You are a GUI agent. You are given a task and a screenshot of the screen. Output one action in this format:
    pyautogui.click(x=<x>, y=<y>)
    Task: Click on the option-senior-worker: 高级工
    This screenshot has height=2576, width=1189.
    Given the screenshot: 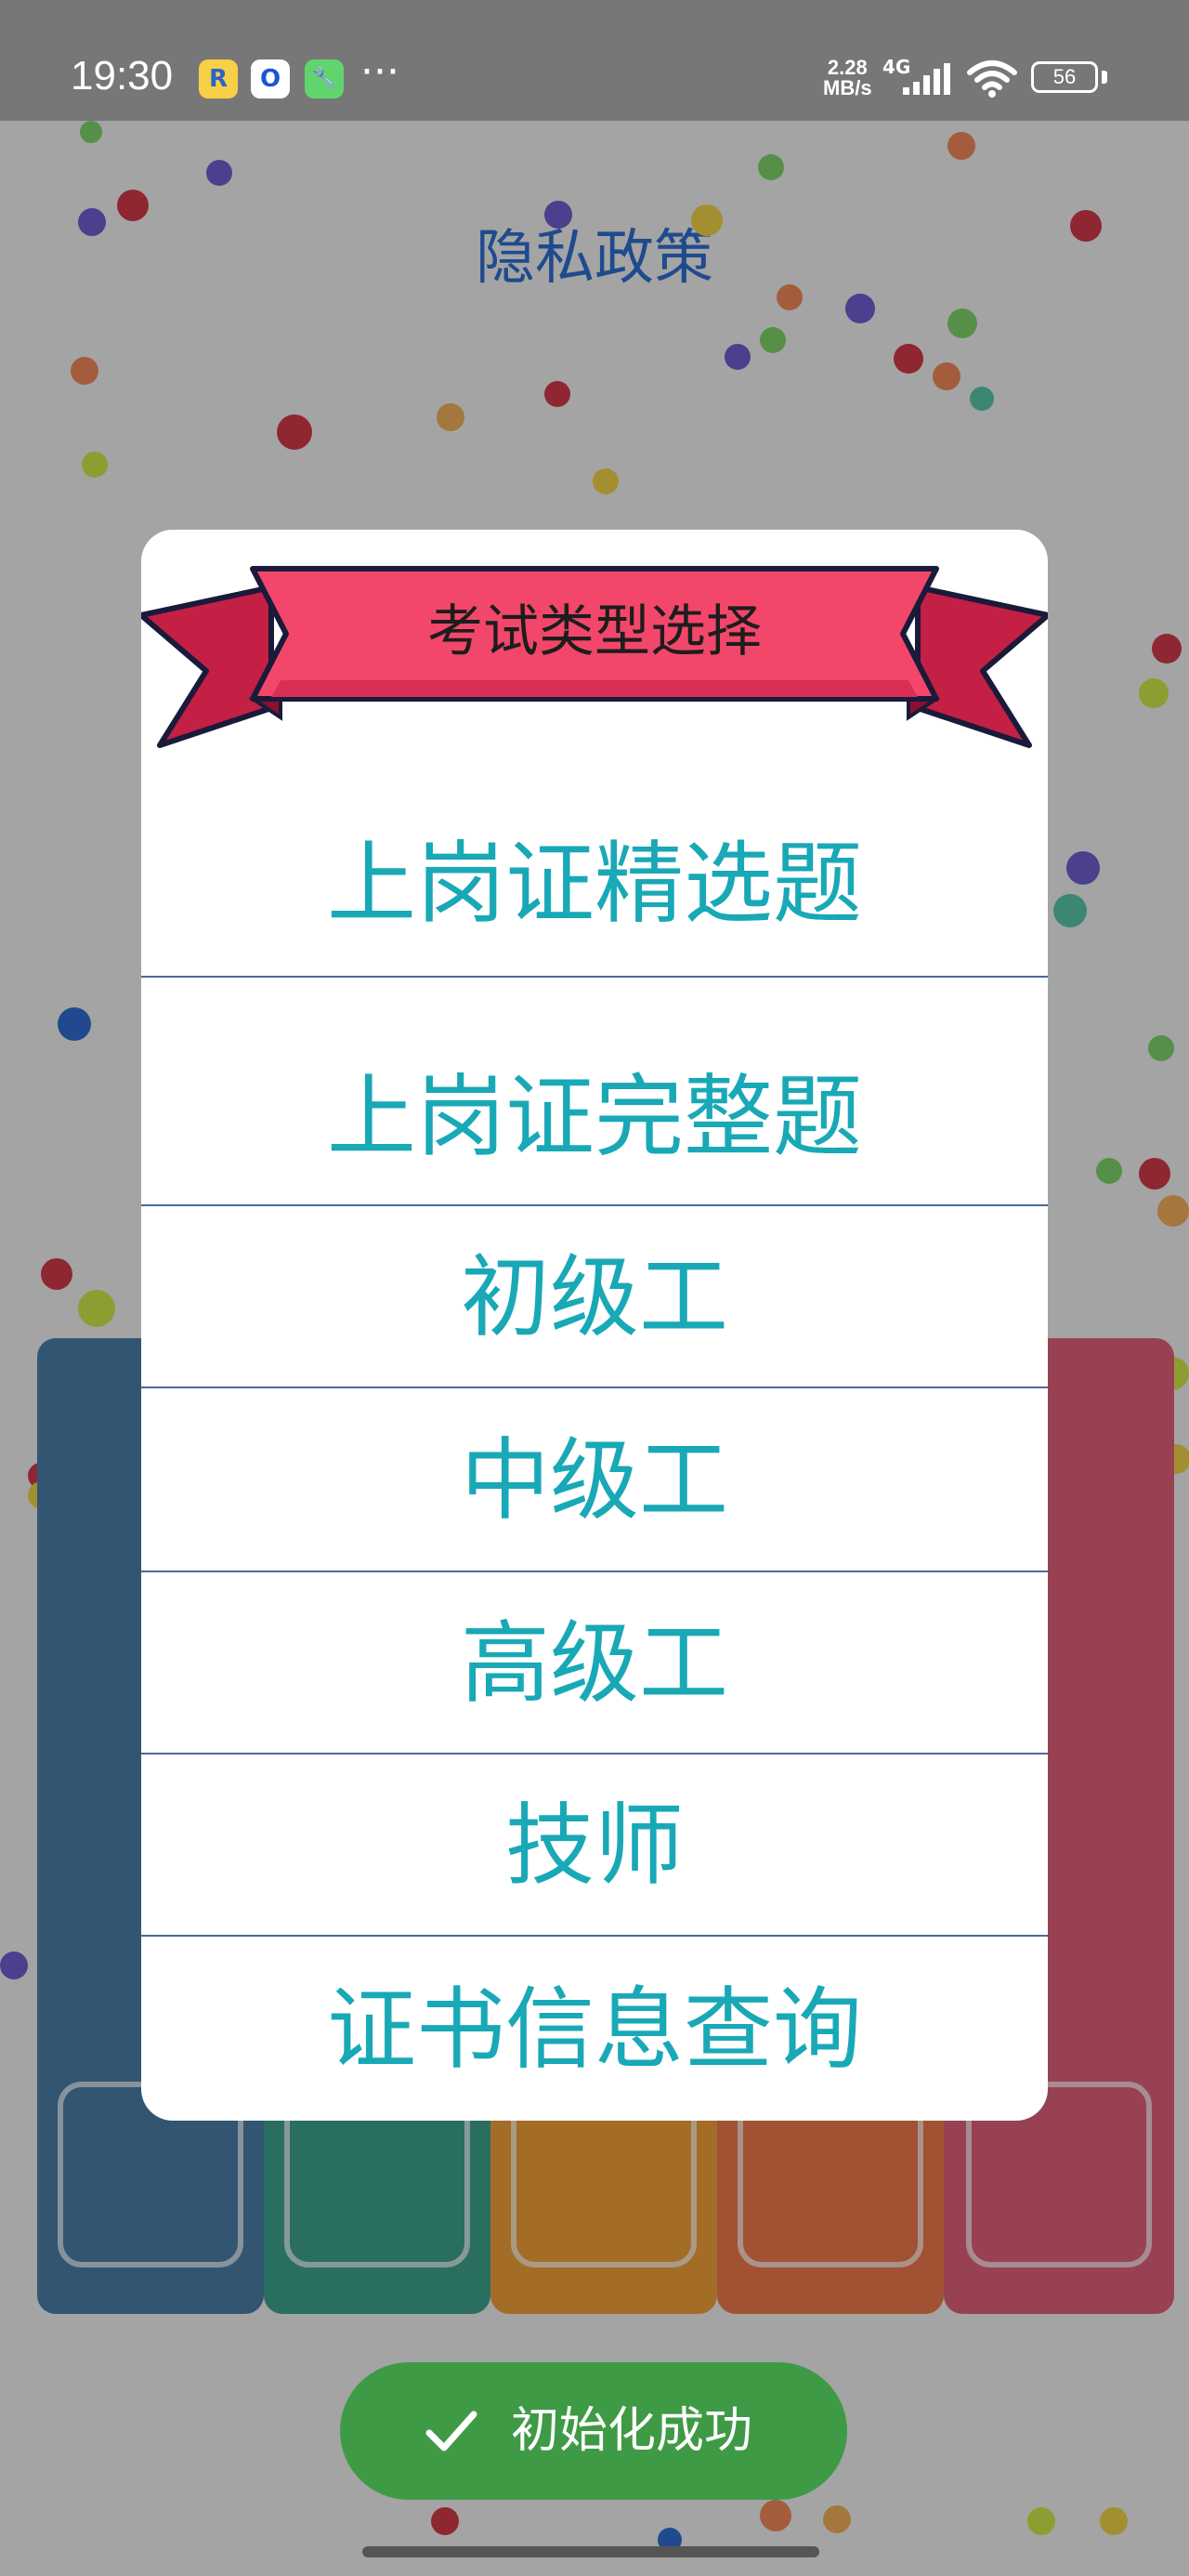 What is the action you would take?
    pyautogui.click(x=594, y=1663)
    